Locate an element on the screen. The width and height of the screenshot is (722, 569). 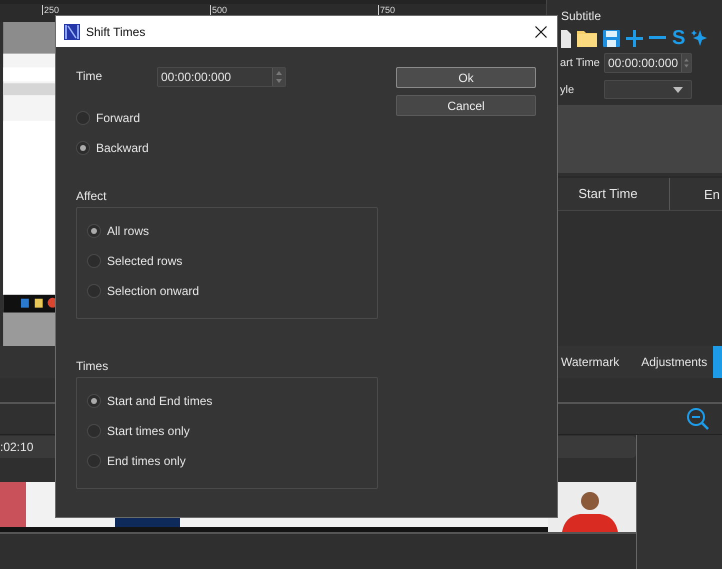
radio-label: Selected rows is located at coordinates (144, 261).